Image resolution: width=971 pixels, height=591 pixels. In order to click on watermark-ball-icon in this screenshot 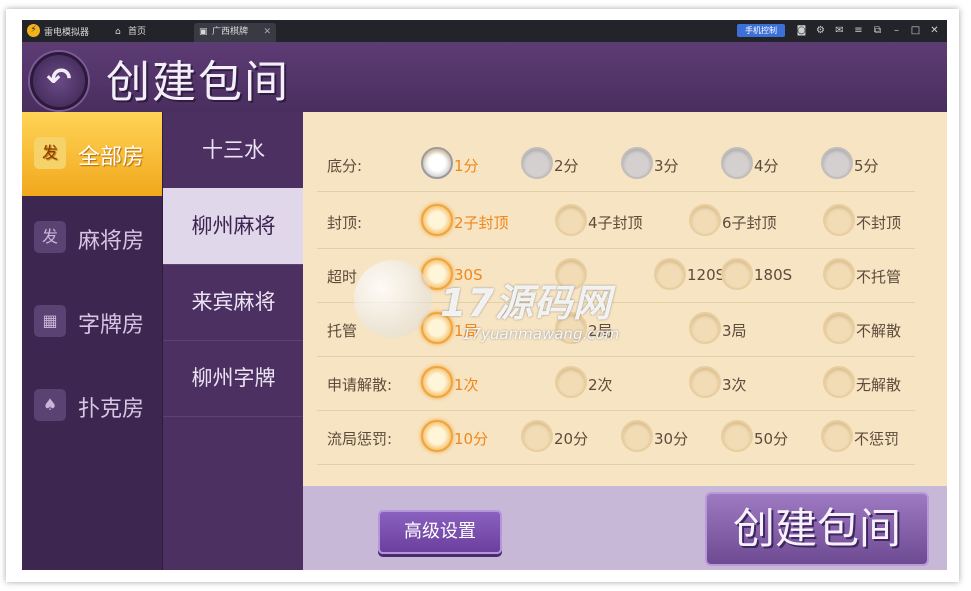, I will do `click(393, 299)`.